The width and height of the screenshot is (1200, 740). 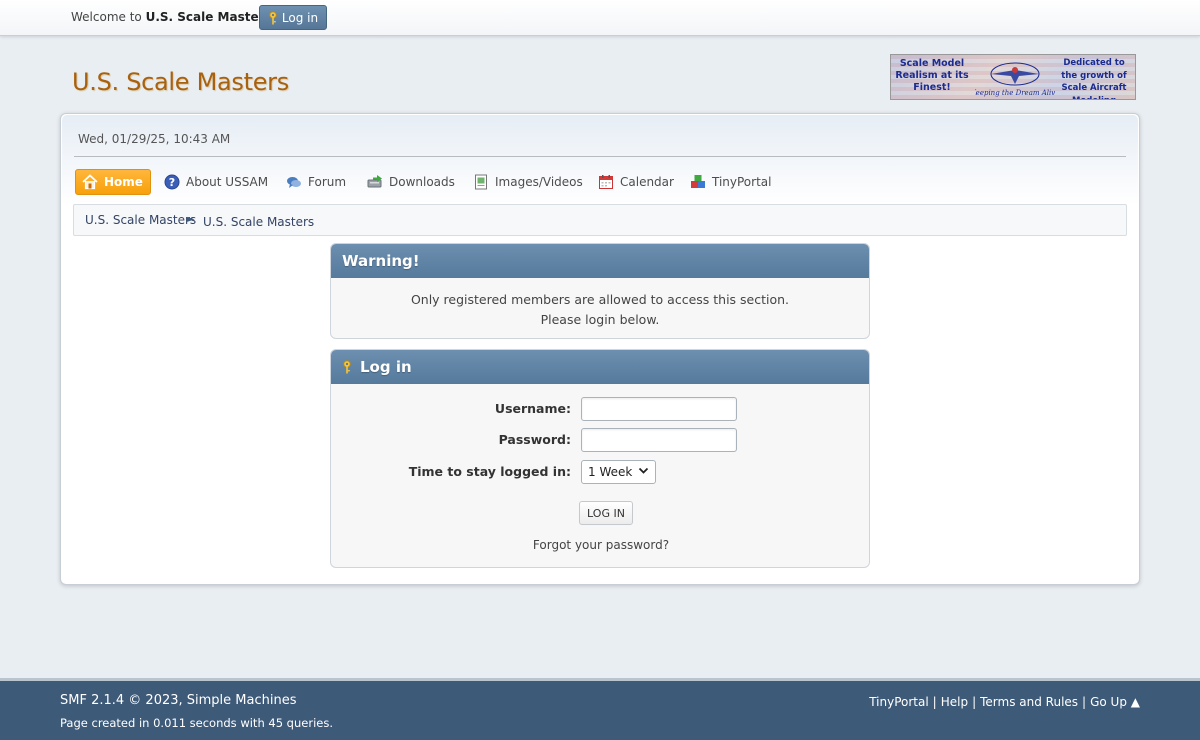 I want to click on stay-logged-select: 1 Week, so click(x=618, y=472).